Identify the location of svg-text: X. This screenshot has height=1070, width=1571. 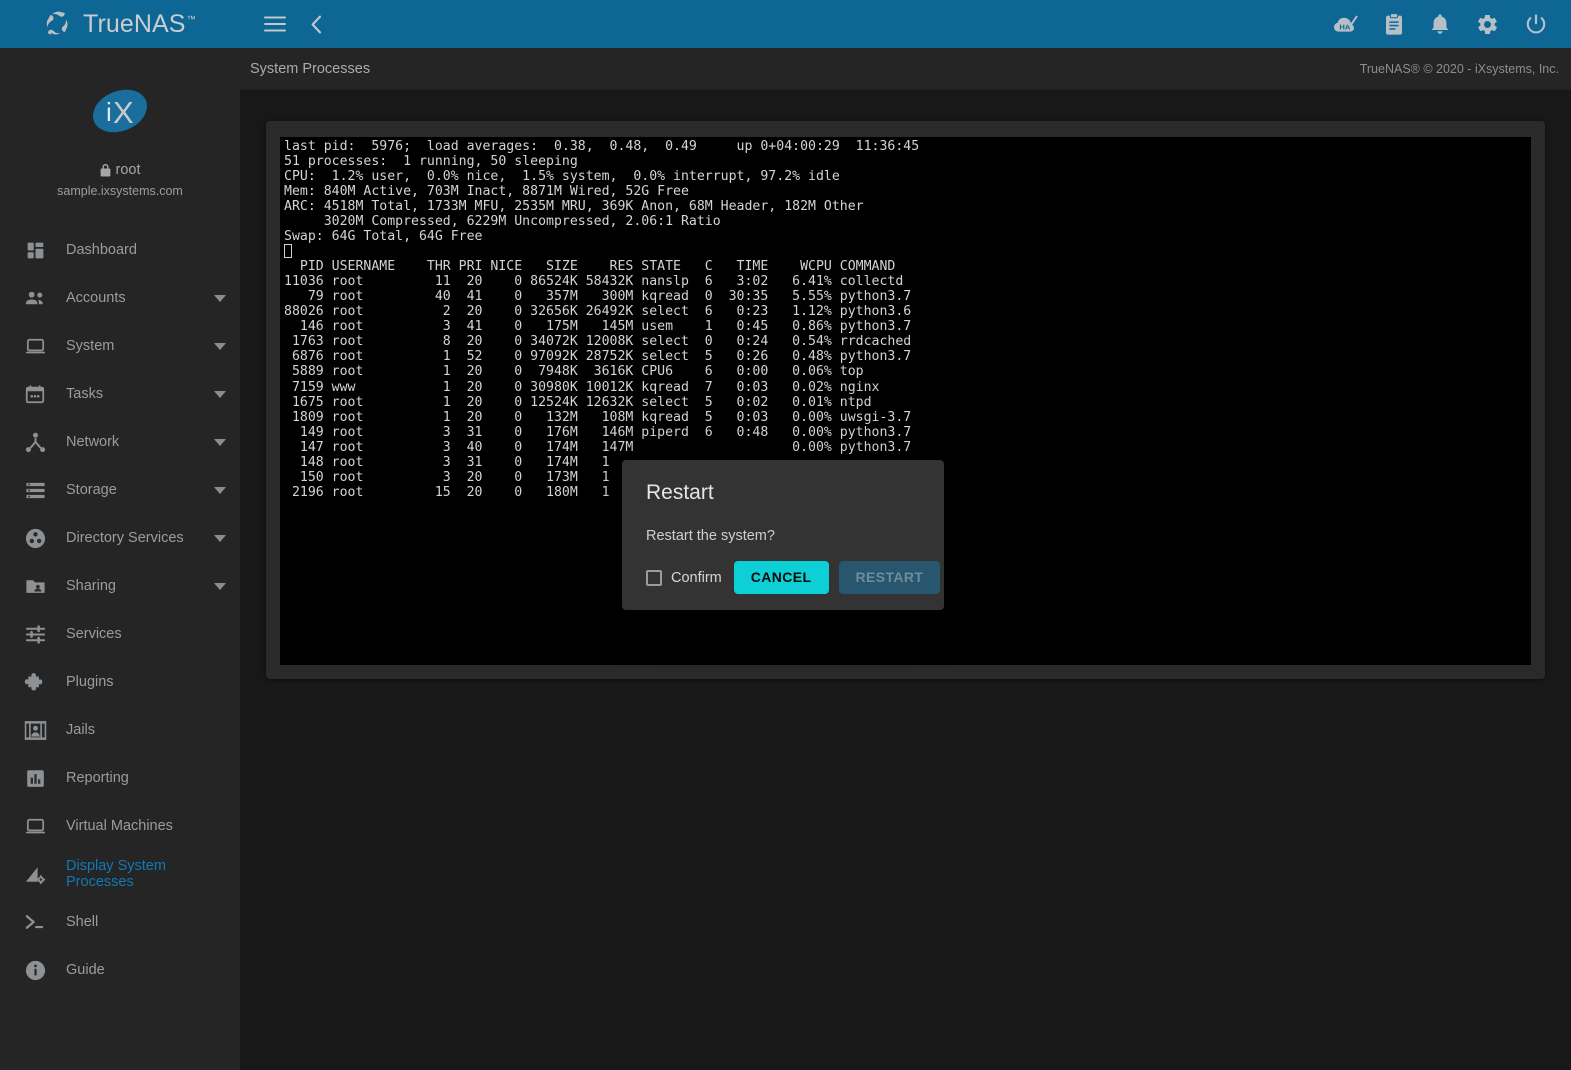
(123, 112).